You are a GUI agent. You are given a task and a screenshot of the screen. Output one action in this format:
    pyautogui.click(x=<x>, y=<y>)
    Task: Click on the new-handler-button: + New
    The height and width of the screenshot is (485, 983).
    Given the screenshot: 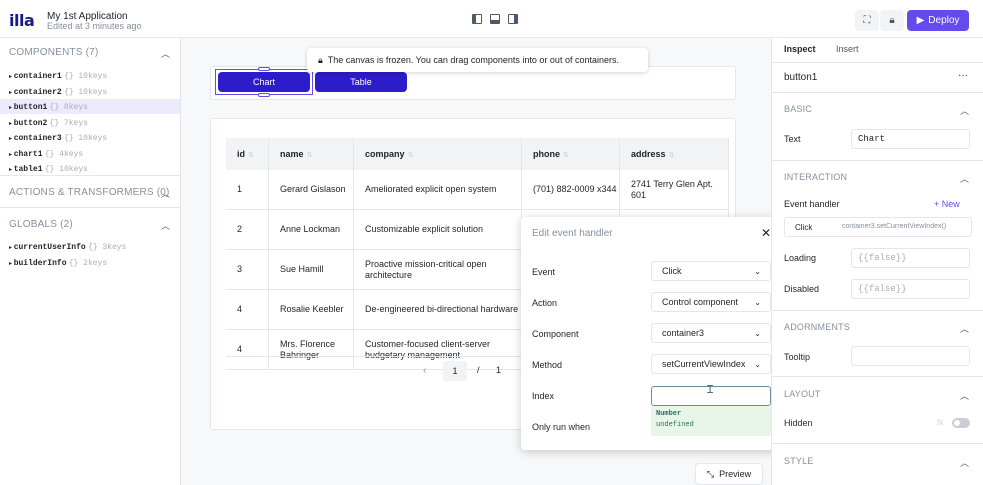 What is the action you would take?
    pyautogui.click(x=947, y=204)
    